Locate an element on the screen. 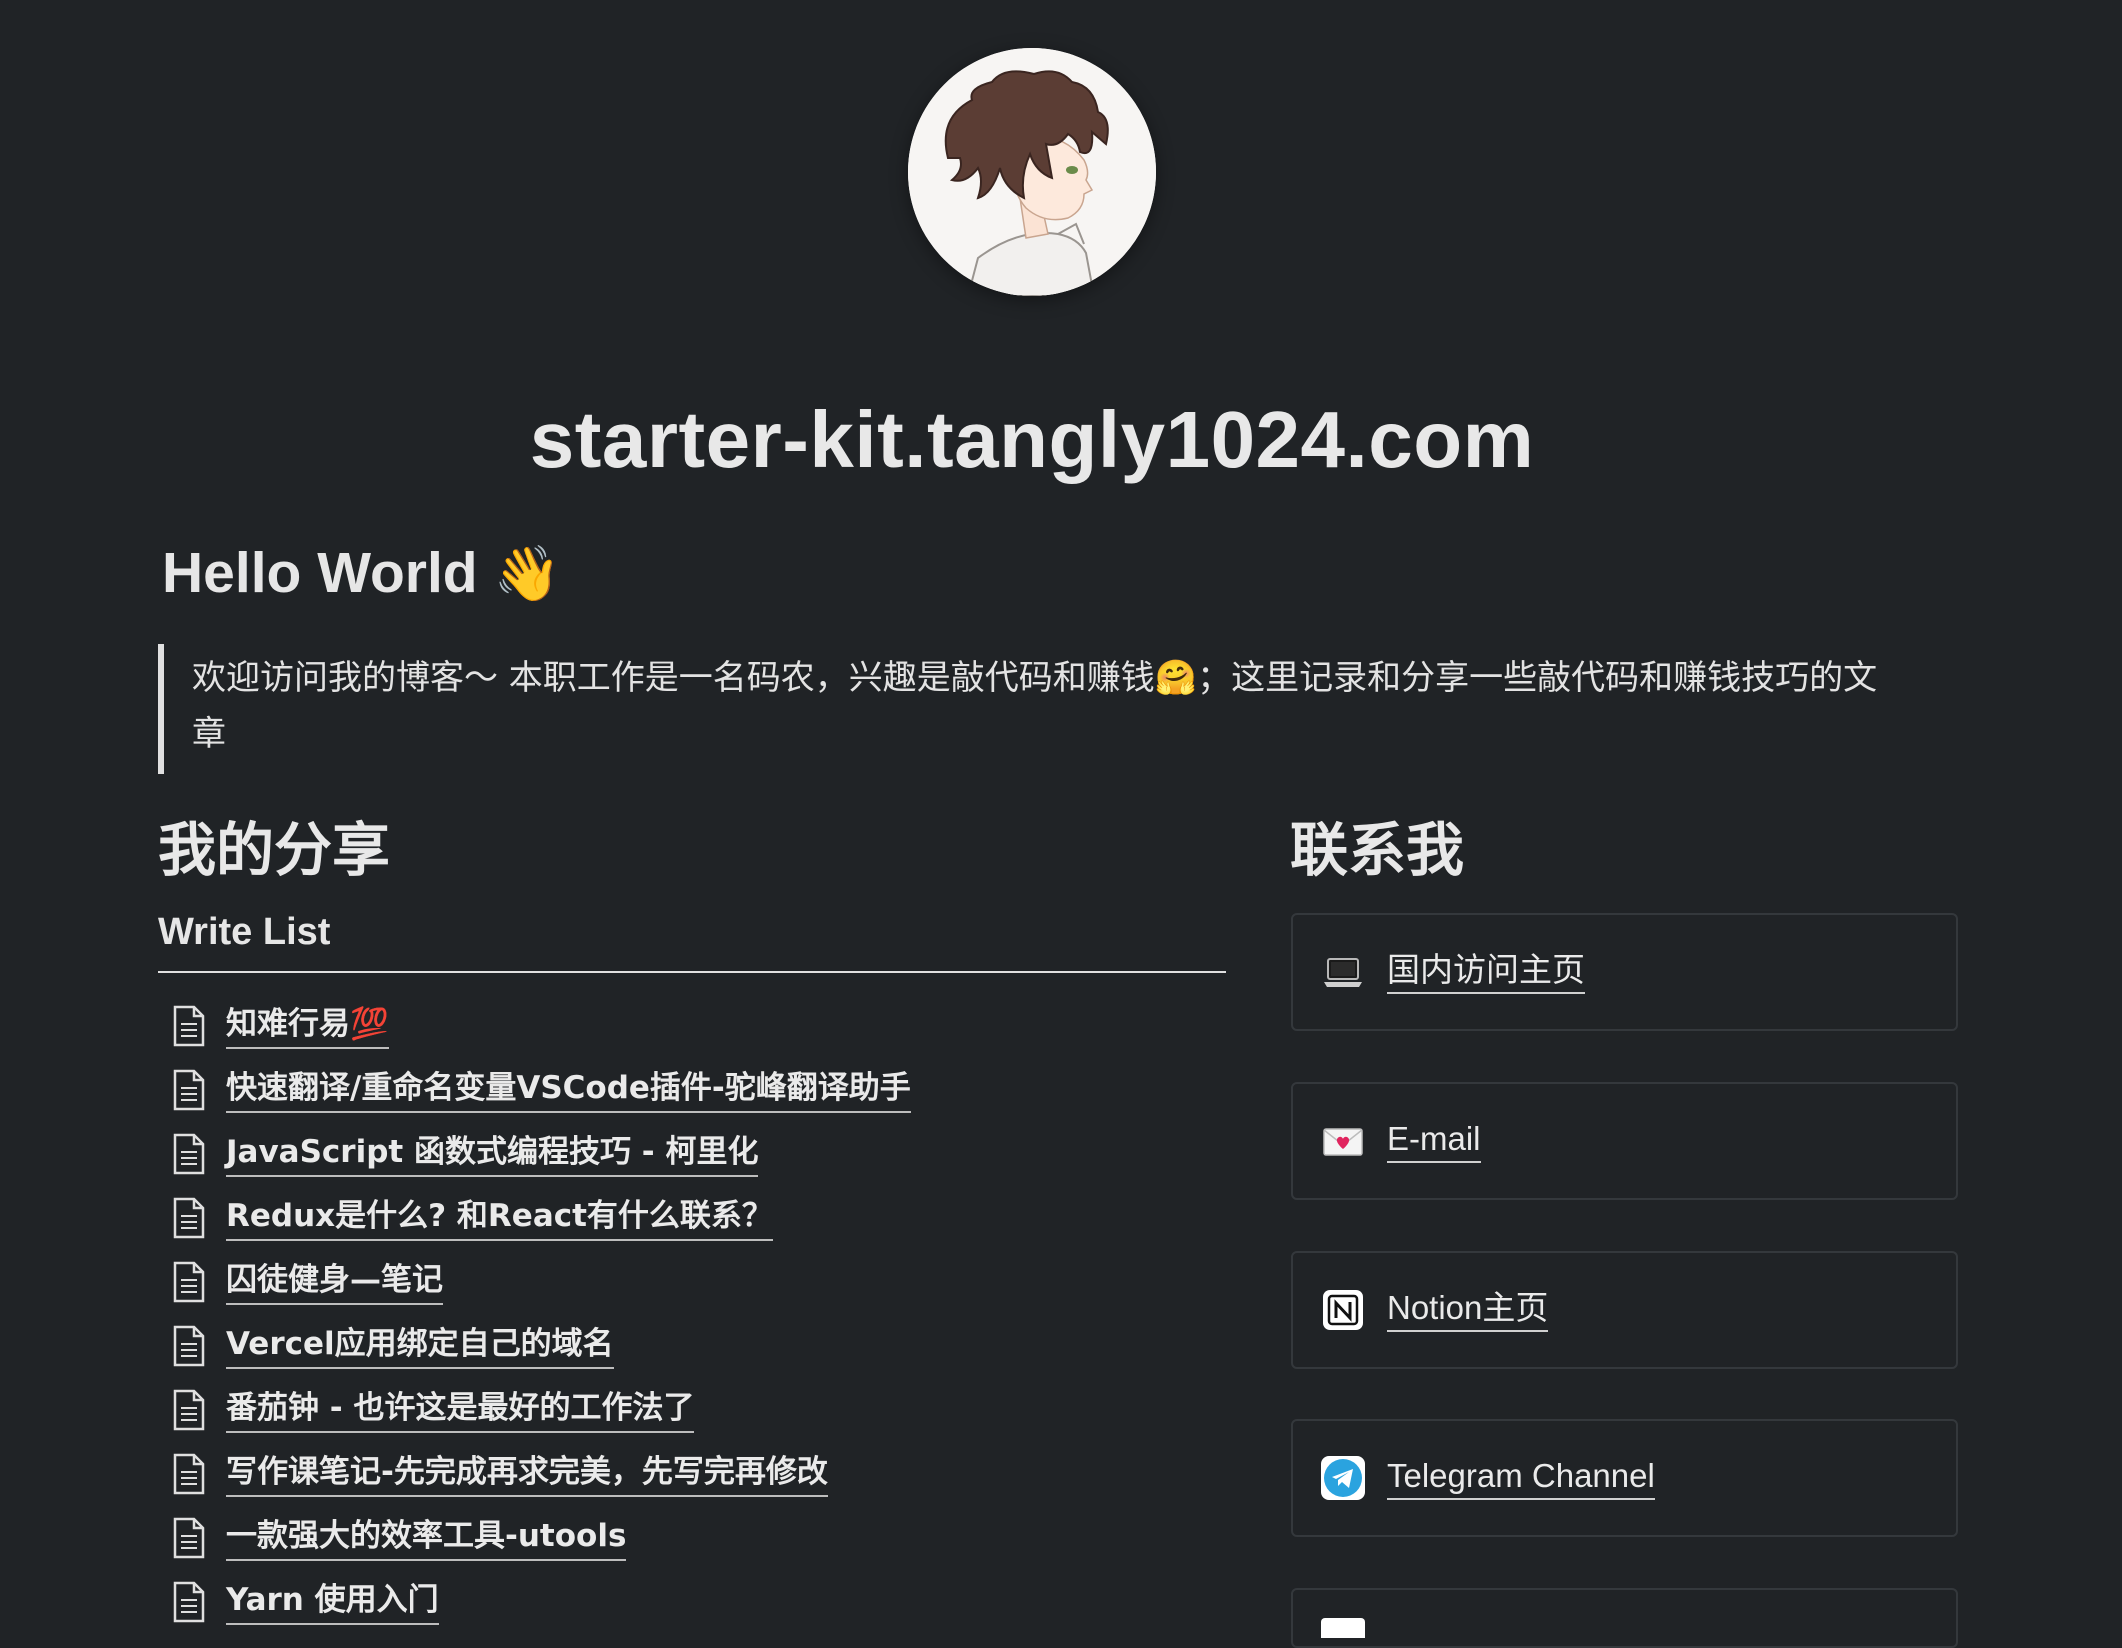 This screenshot has width=2122, height=1648. contact-card-notion: Notion主页 is located at coordinates (1624, 1310).